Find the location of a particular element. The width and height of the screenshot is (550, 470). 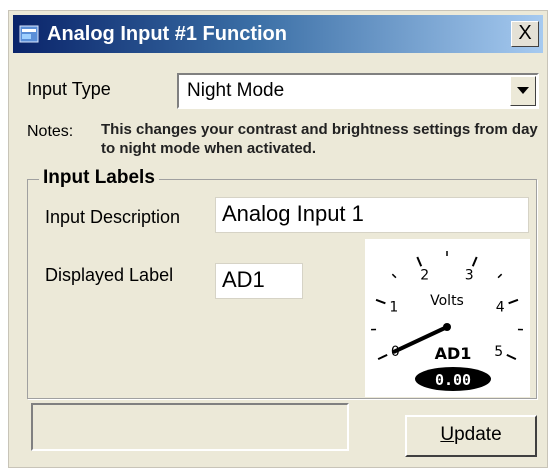

gauge-tag-label: AD1 is located at coordinates (453, 353).